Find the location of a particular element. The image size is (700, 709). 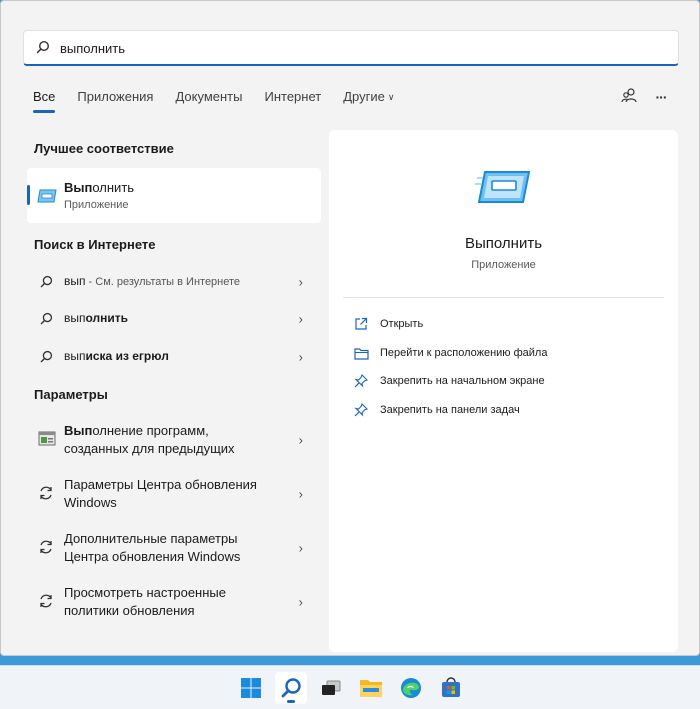

action-label: Закрепить на панели задач is located at coordinates (450, 410).